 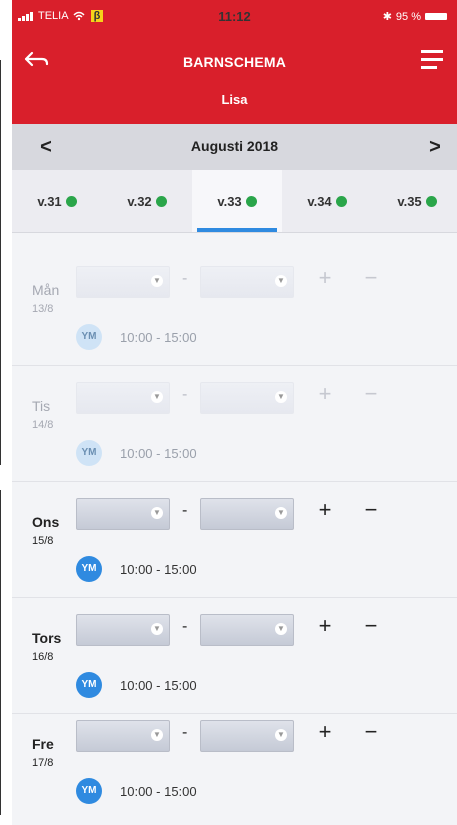 I want to click on child-name: Lisa, so click(x=234, y=99).